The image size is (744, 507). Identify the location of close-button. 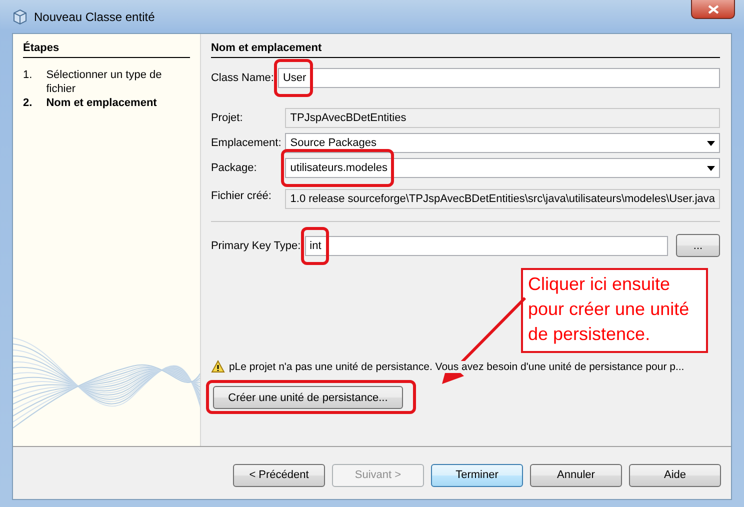
(713, 9).